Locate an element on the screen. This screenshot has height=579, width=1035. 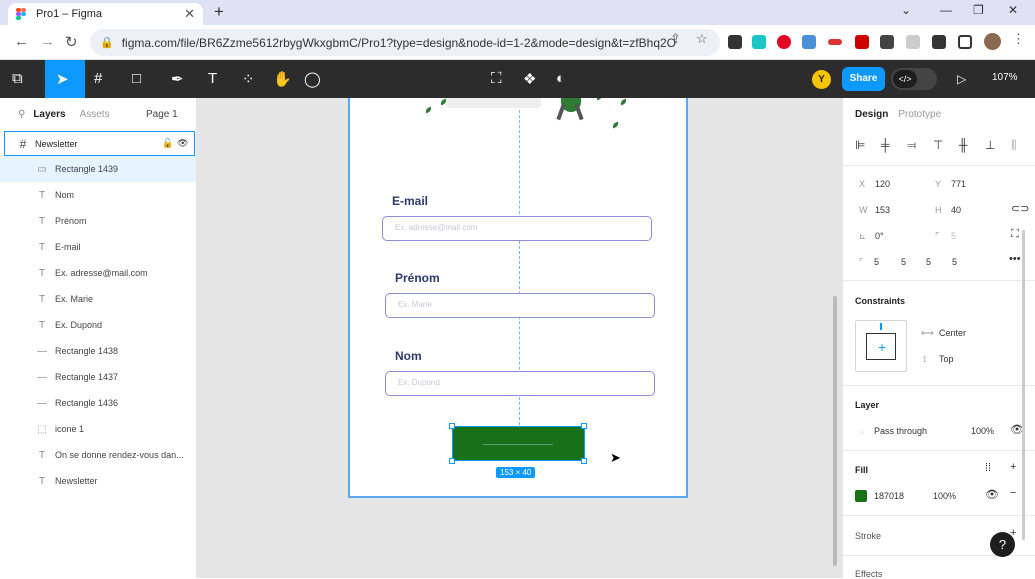
tab-design: Design is located at coordinates (871, 114).